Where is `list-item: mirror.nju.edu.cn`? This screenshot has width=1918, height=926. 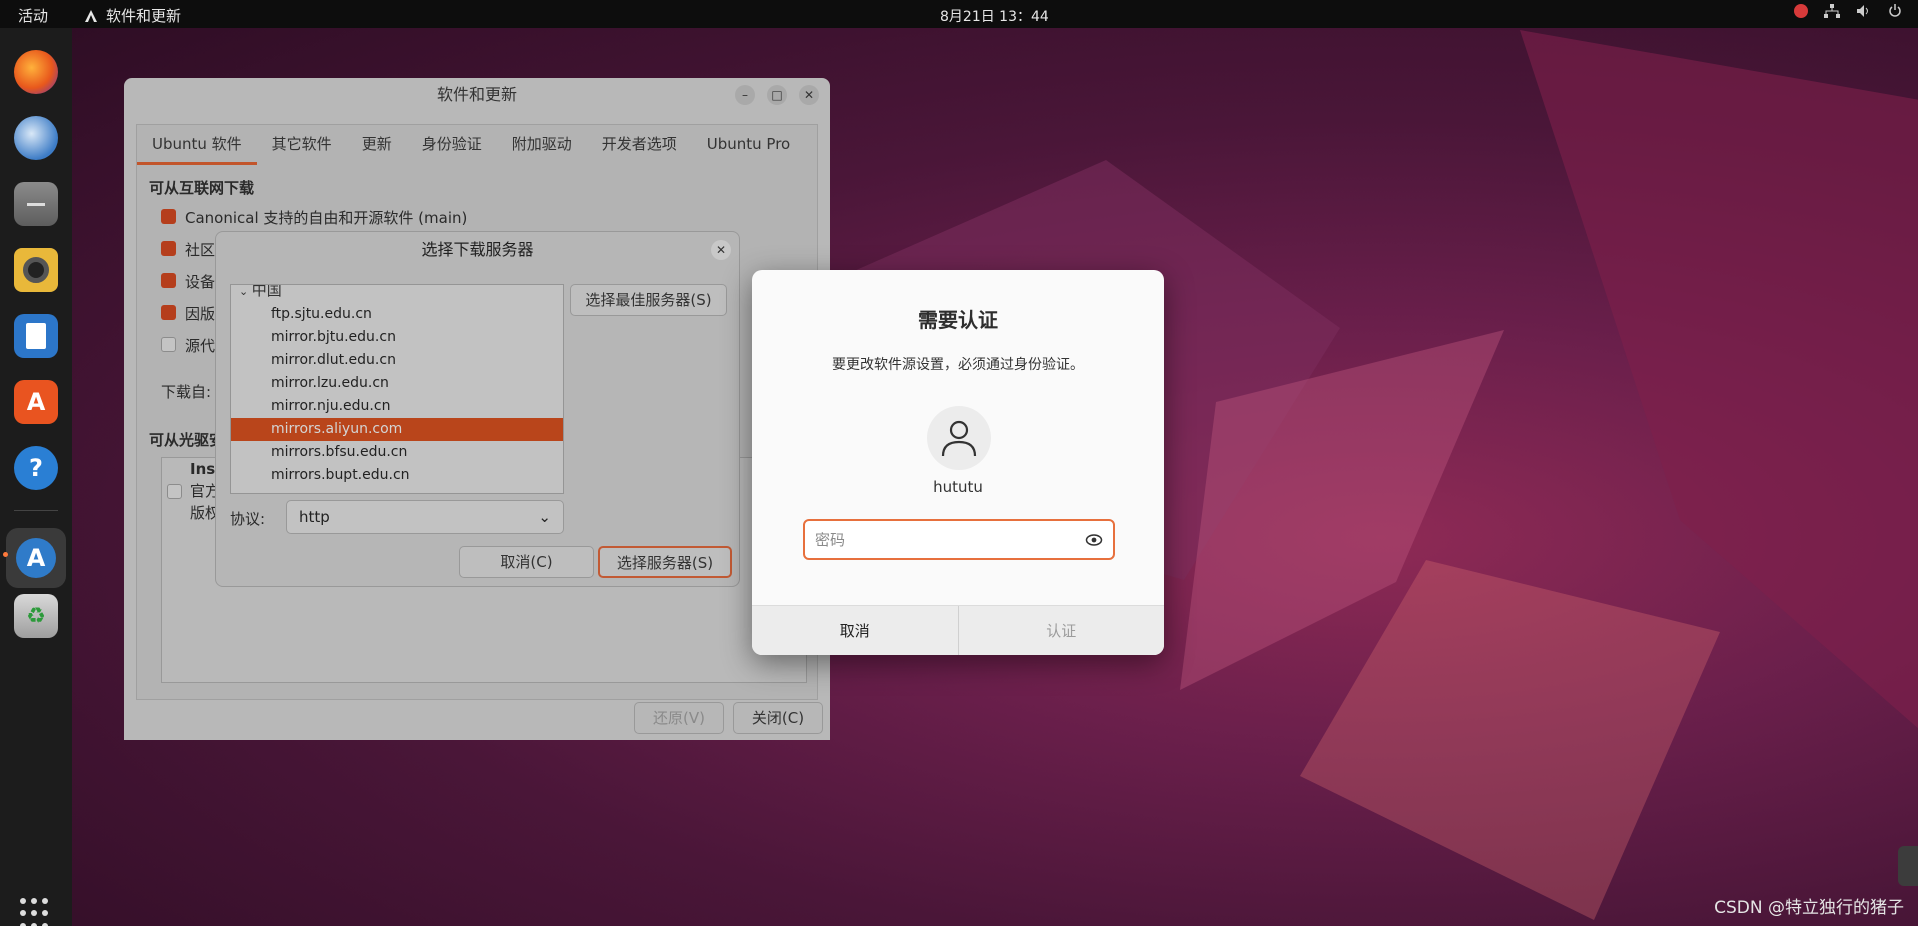
list-item: mirror.nju.edu.cn is located at coordinates (397, 406).